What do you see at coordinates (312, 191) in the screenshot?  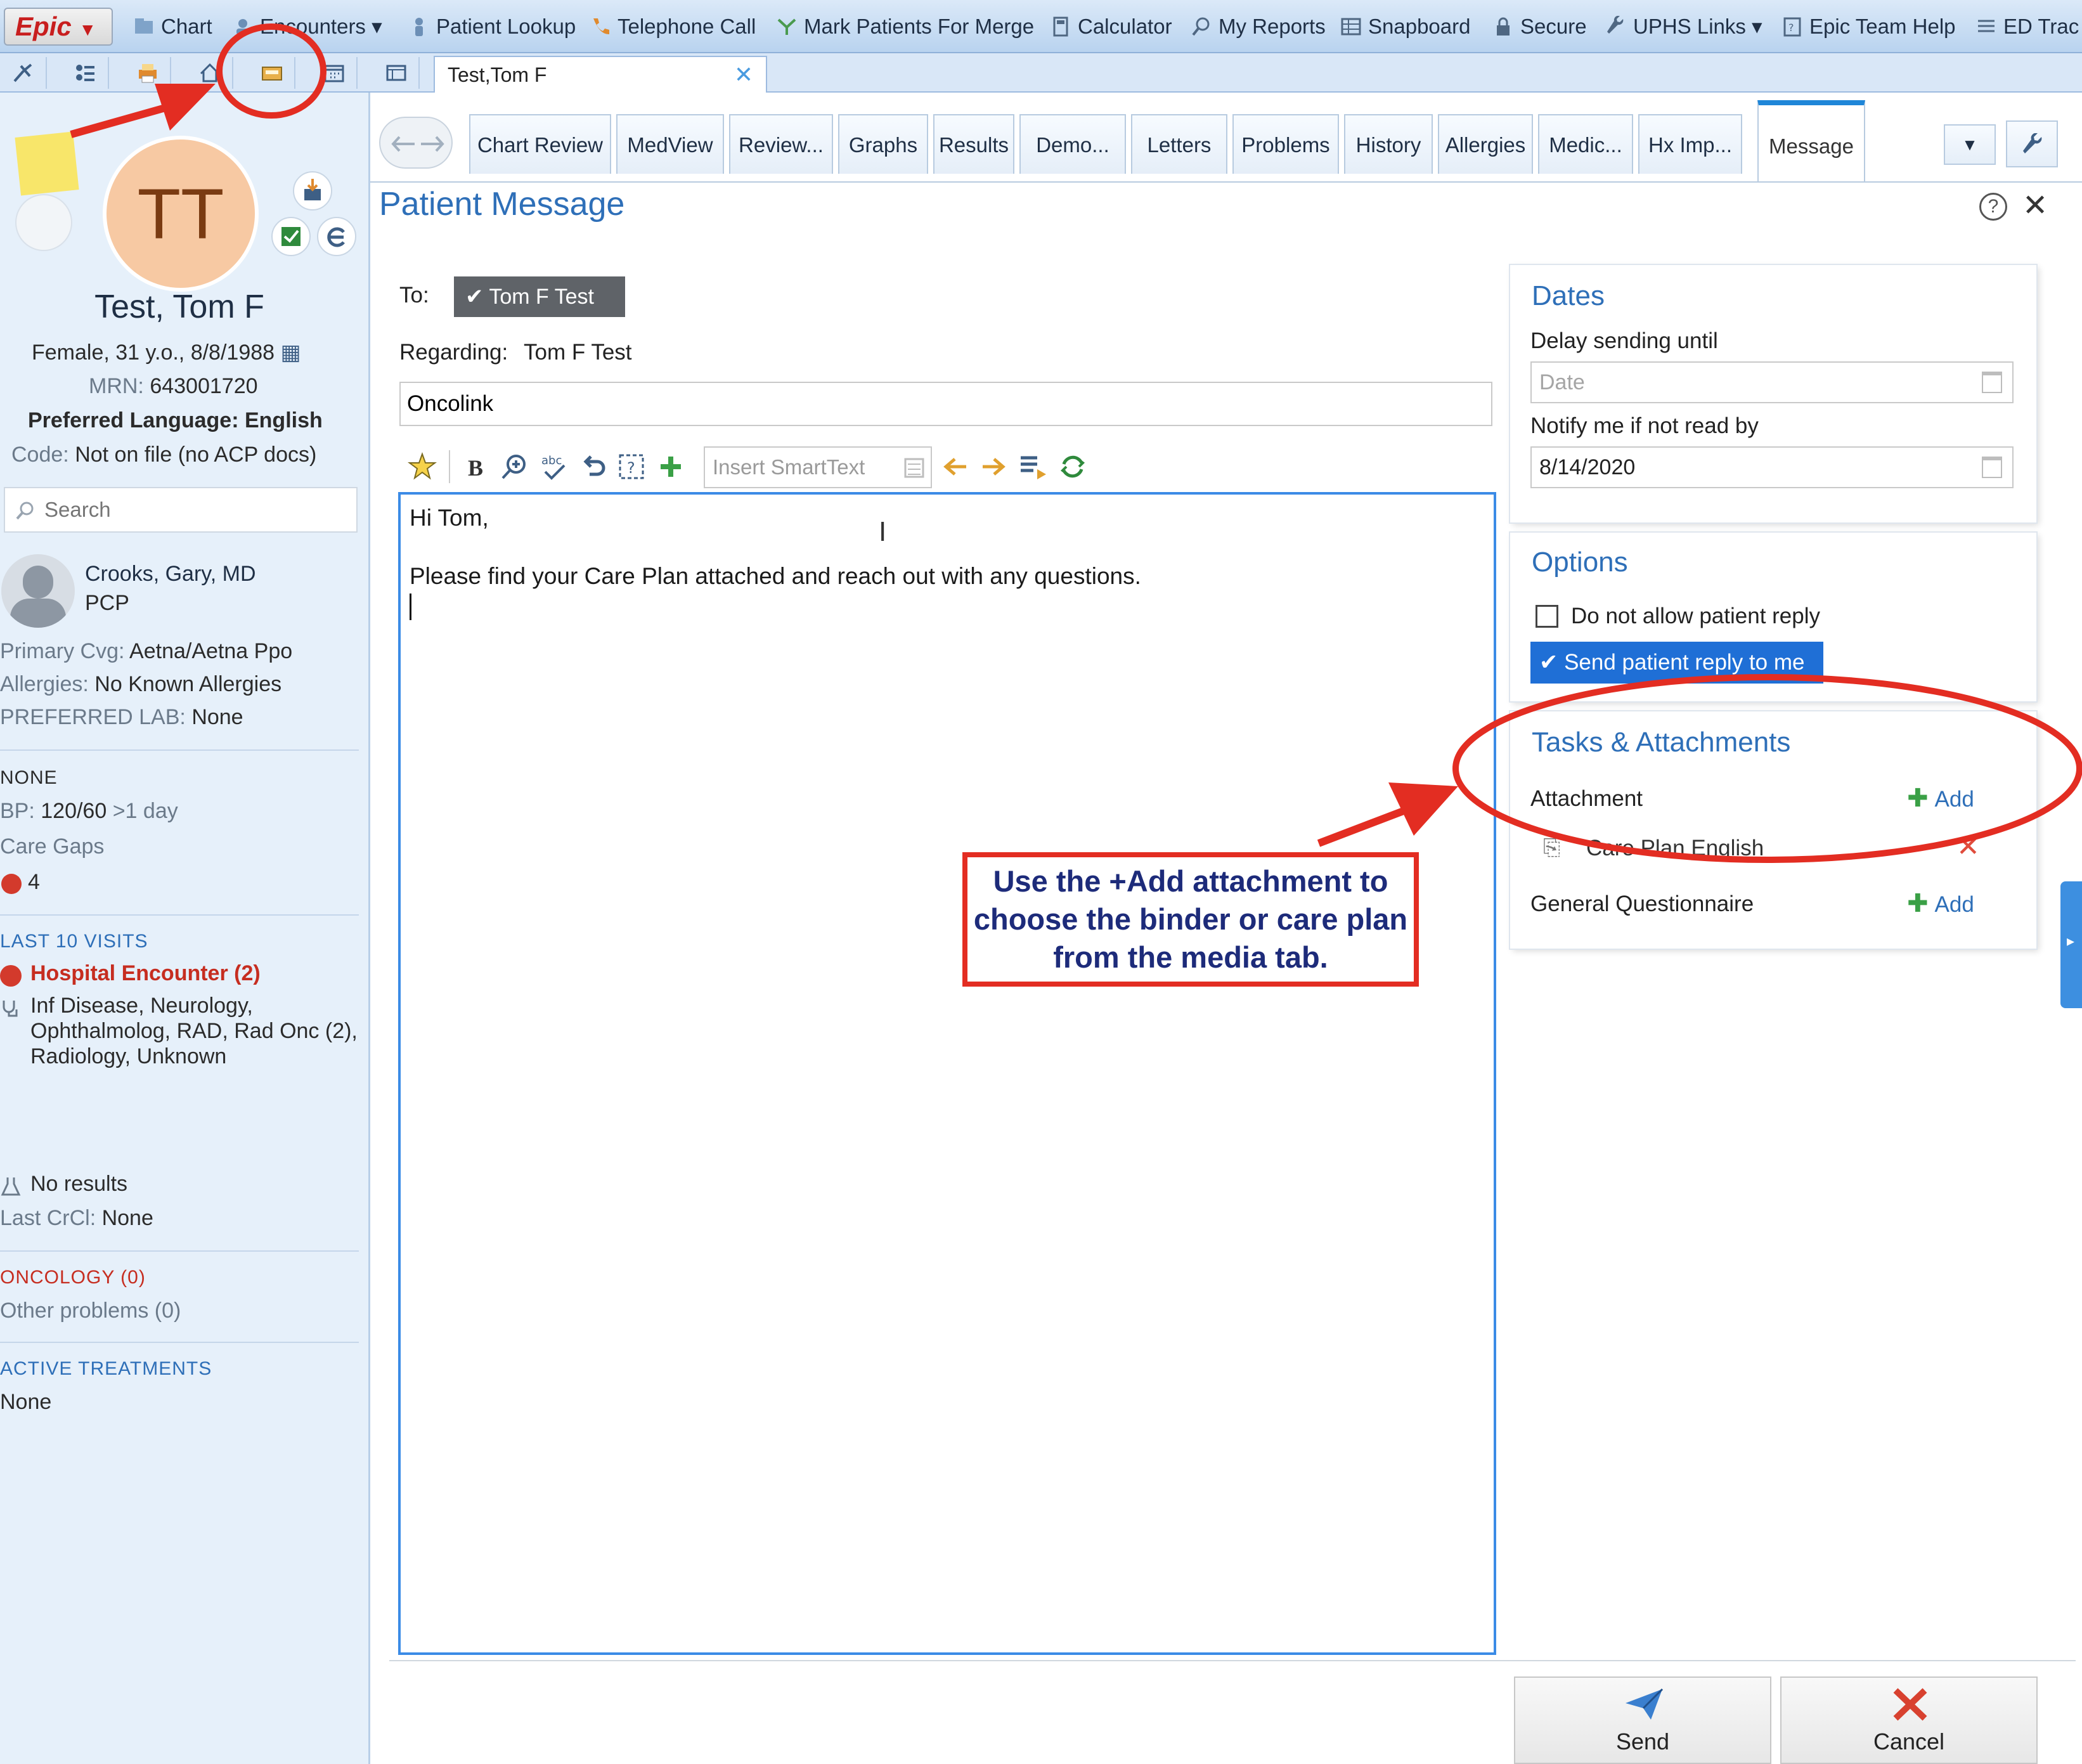 I see `download-icon` at bounding box center [312, 191].